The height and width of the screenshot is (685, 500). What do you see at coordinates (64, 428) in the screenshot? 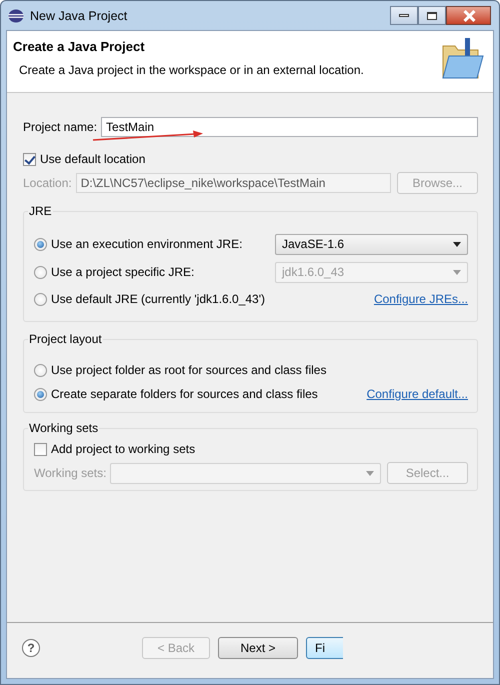
I see `group-title: Working sets` at bounding box center [64, 428].